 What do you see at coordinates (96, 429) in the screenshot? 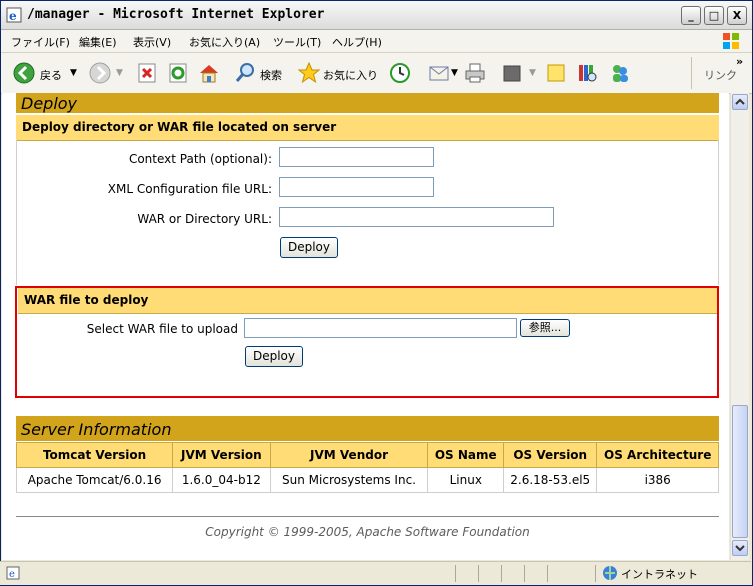
I see `server-info-title: Server Information` at bounding box center [96, 429].